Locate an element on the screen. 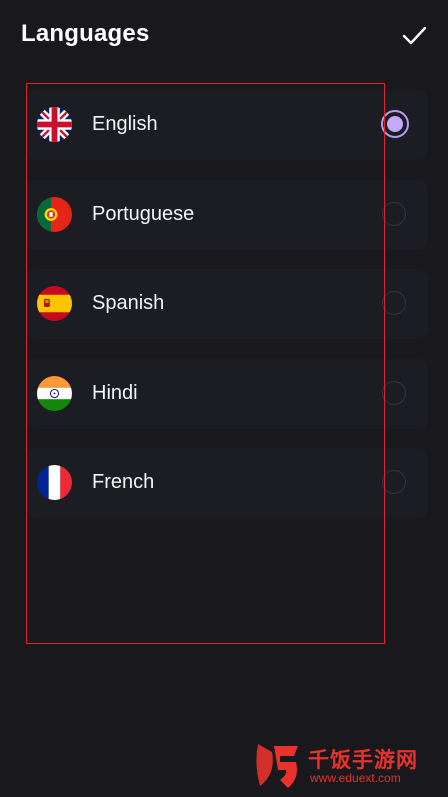 The width and height of the screenshot is (448, 797). page-title: Languages is located at coordinates (85, 33).